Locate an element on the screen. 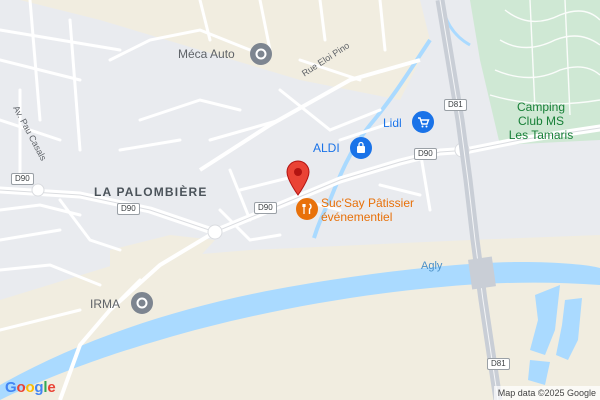 This screenshot has height=400, width=600. location-marker-icon is located at coordinates (298, 180).